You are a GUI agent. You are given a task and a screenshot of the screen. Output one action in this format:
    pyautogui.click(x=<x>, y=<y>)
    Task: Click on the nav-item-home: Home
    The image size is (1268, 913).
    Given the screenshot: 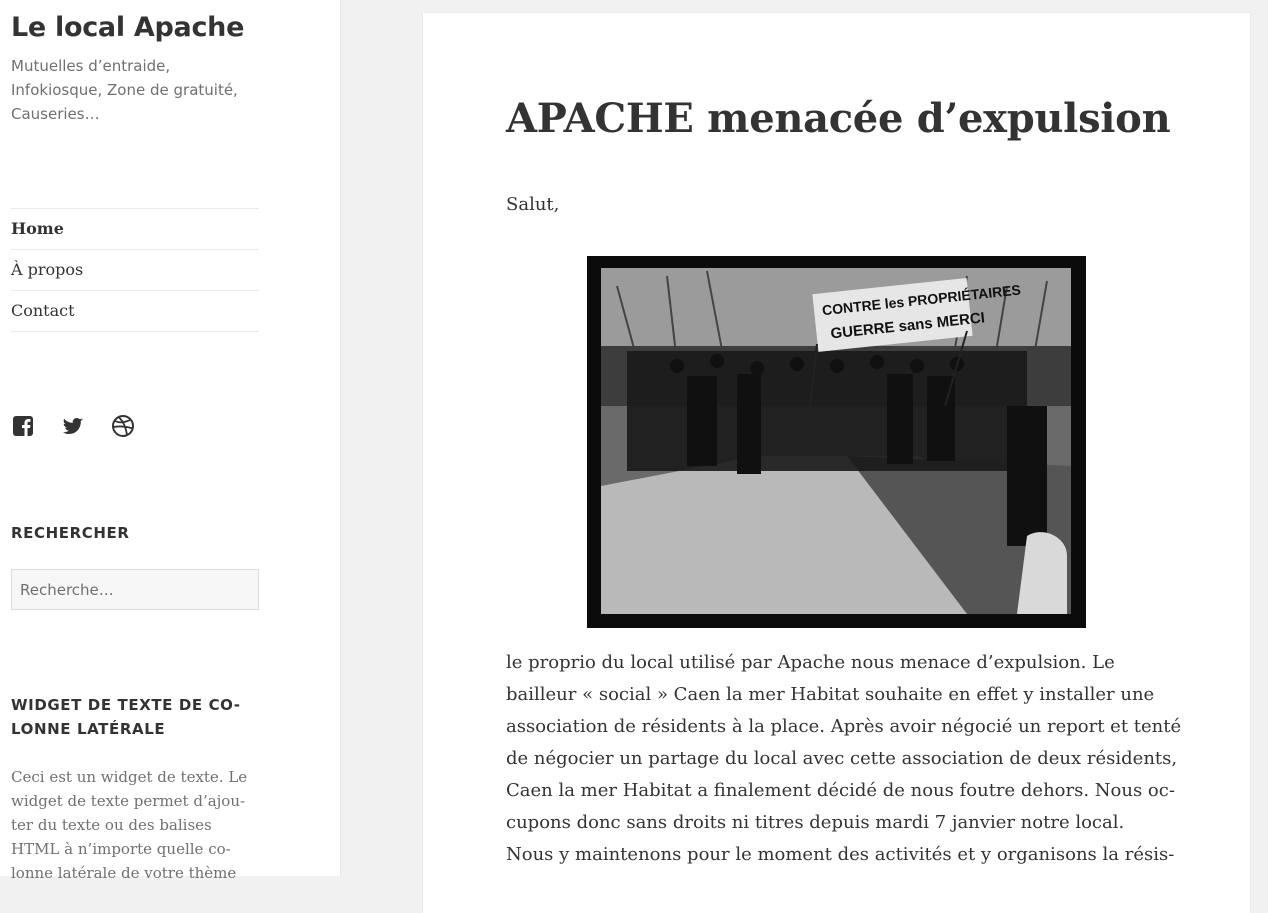 What is the action you would take?
    pyautogui.click(x=135, y=229)
    